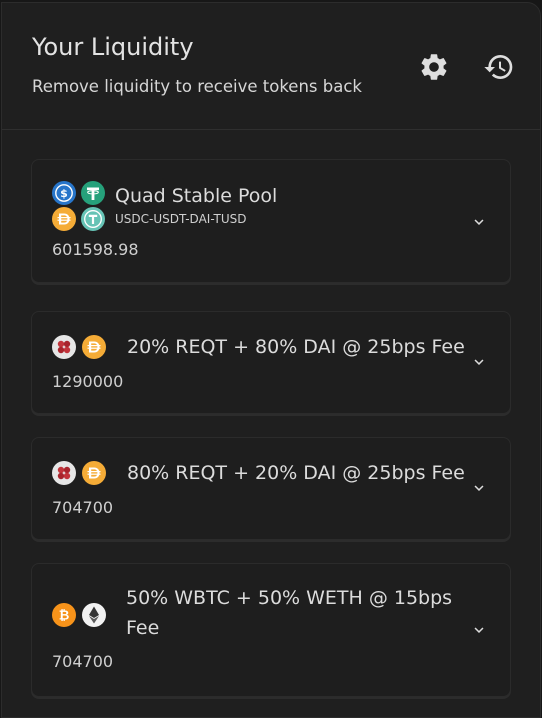 The width and height of the screenshot is (542, 718). What do you see at coordinates (271, 488) in the screenshot?
I see `pool-card-reqt-dai-80-20: 80% REQT + 20% DAI @ 25bps Fee 704700` at bounding box center [271, 488].